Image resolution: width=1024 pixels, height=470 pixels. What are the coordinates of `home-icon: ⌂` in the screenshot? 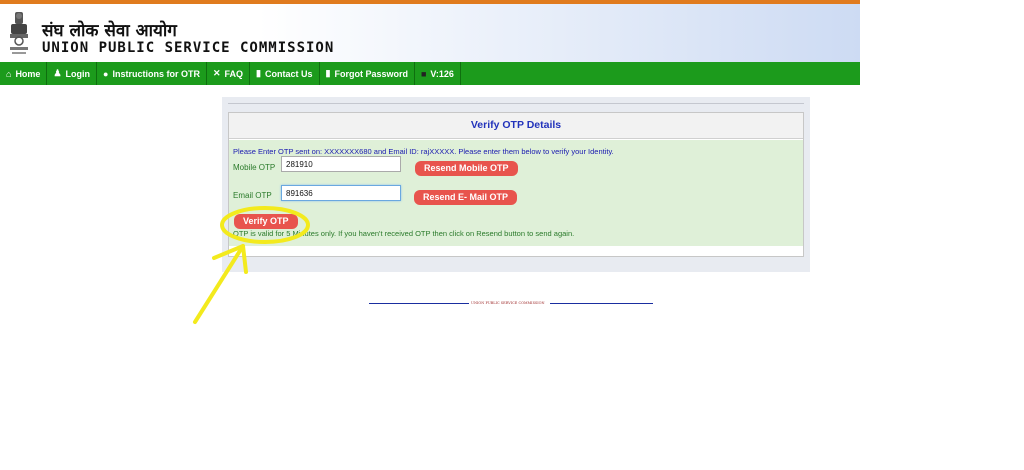 It's located at (9, 73).